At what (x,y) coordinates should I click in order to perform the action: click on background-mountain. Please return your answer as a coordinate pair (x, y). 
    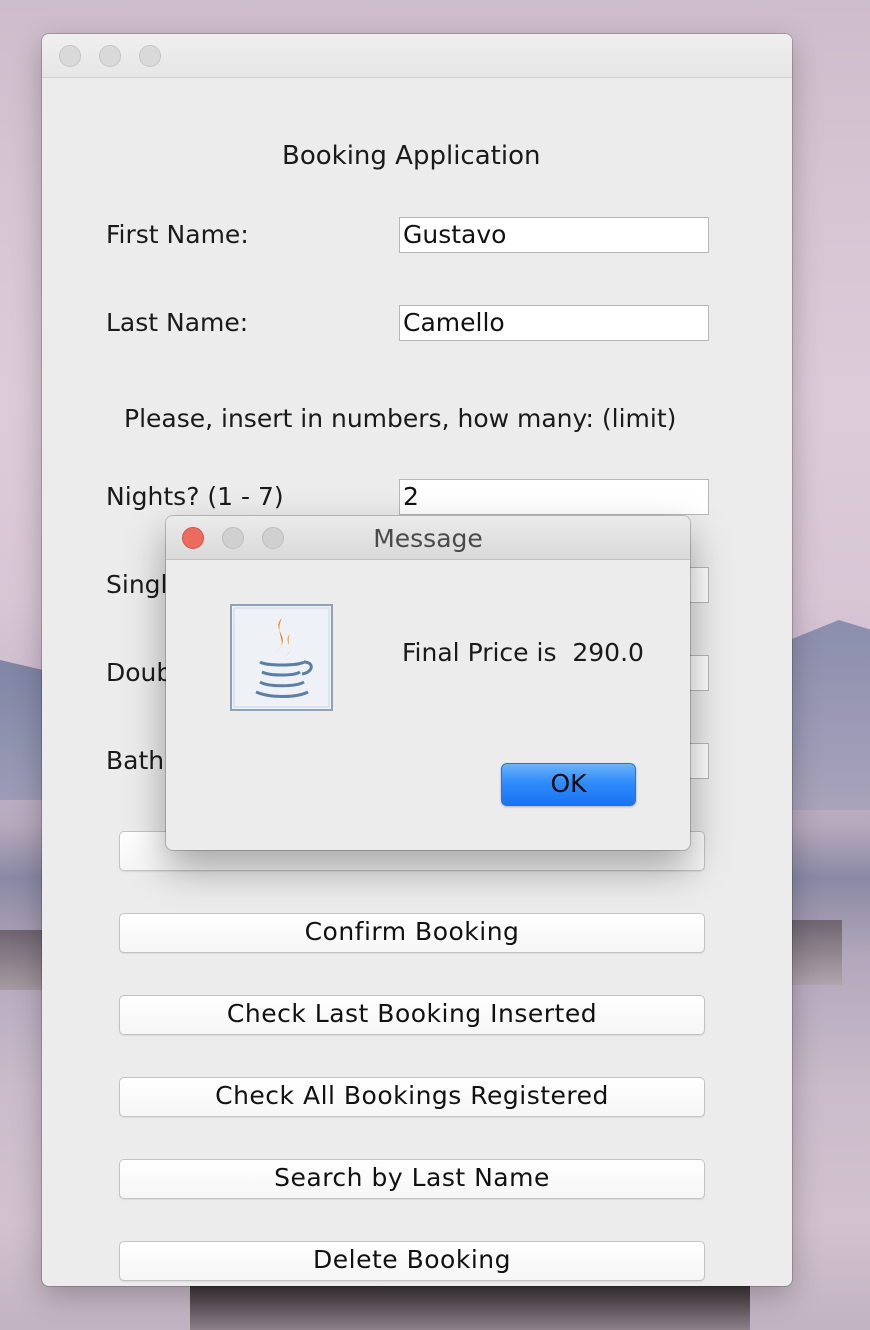
    Looking at the image, I should click on (831, 715).